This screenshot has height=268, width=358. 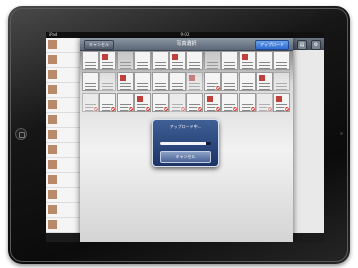 I want to click on background-list, so click(x=63, y=140).